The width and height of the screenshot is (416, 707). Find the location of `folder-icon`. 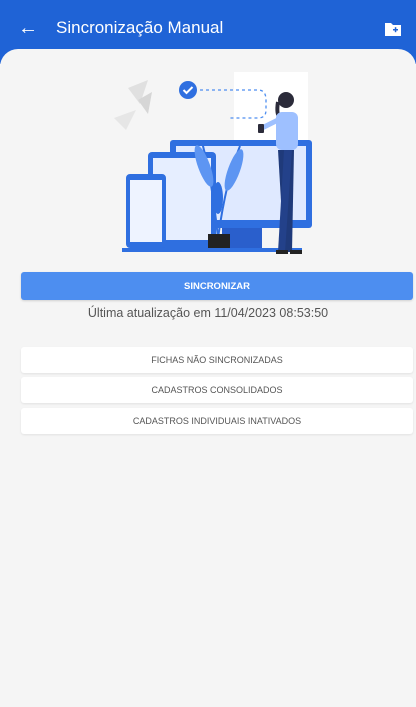

folder-icon is located at coordinates (393, 29).